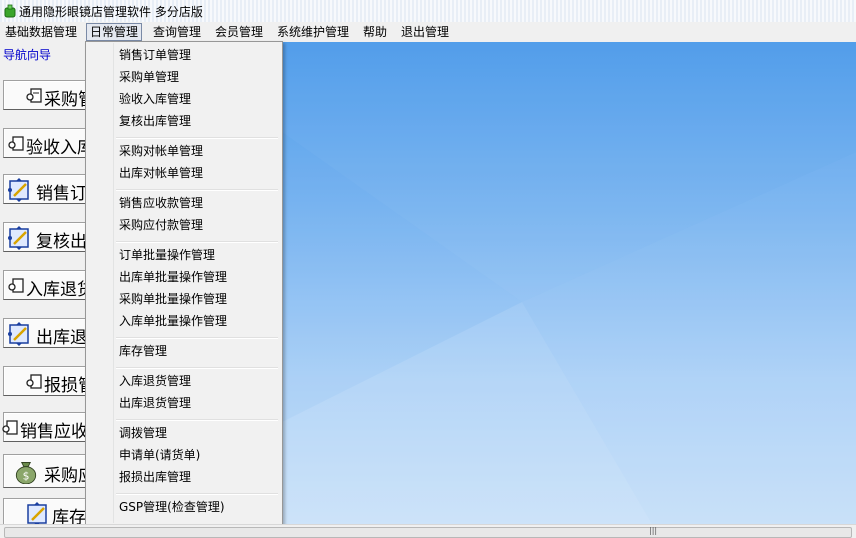 The image size is (856, 538). What do you see at coordinates (155, 99) in the screenshot?
I see `menu-item-receiving: 验收入库管理` at bounding box center [155, 99].